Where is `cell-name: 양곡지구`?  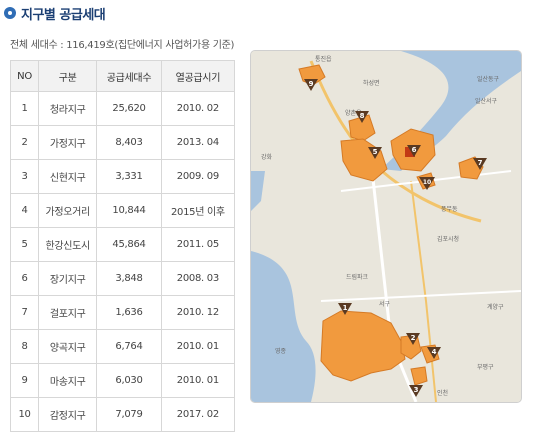
cell-name: 양곡지구 is located at coordinates (68, 346).